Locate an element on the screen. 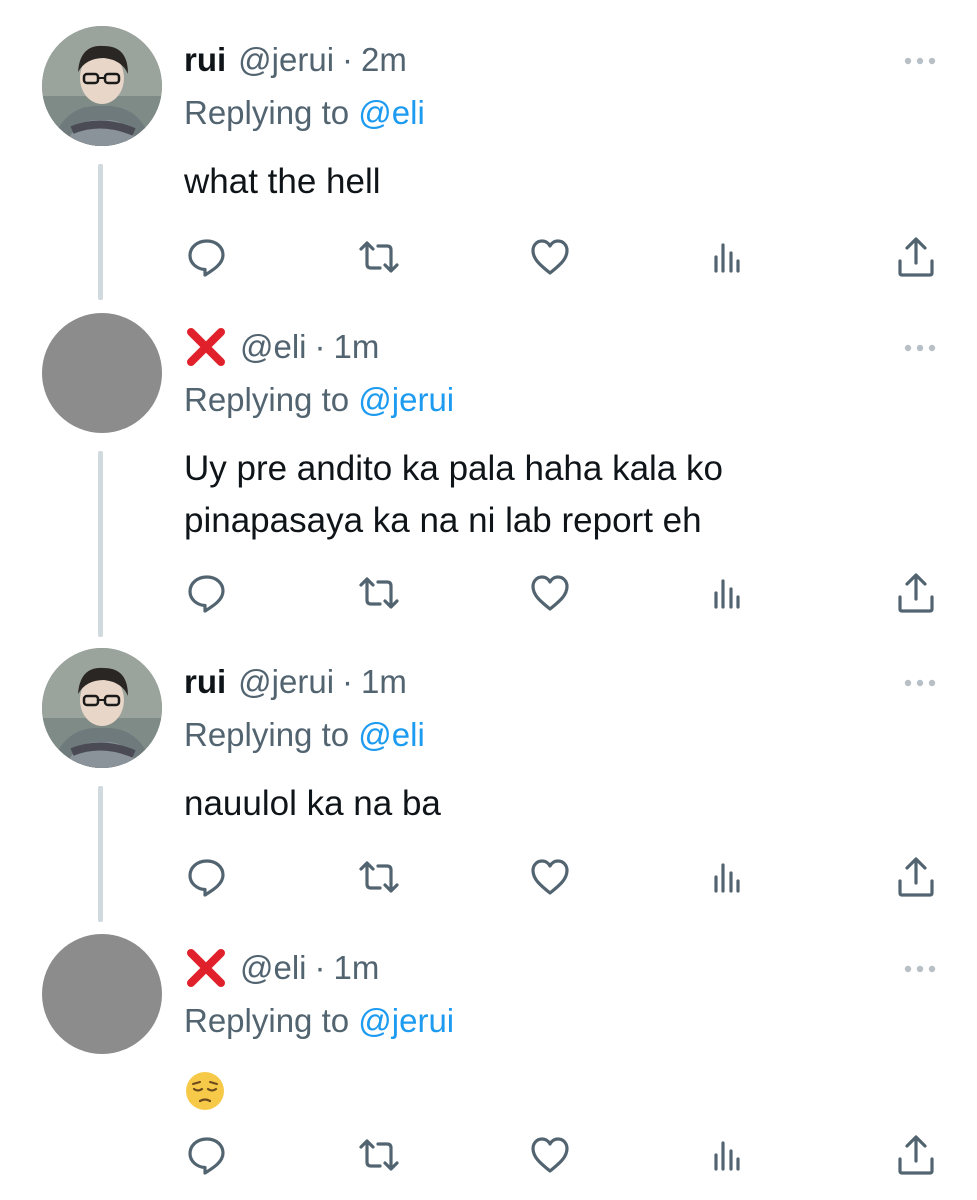 The height and width of the screenshot is (1200, 977). tweet-text-line: Uy pre andito ka pala haha kala ko is located at coordinates (453, 468).